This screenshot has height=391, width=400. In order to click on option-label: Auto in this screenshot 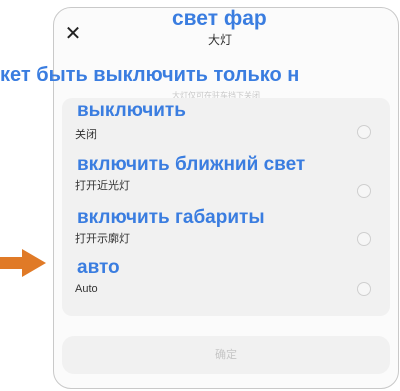, I will do `click(86, 289)`.